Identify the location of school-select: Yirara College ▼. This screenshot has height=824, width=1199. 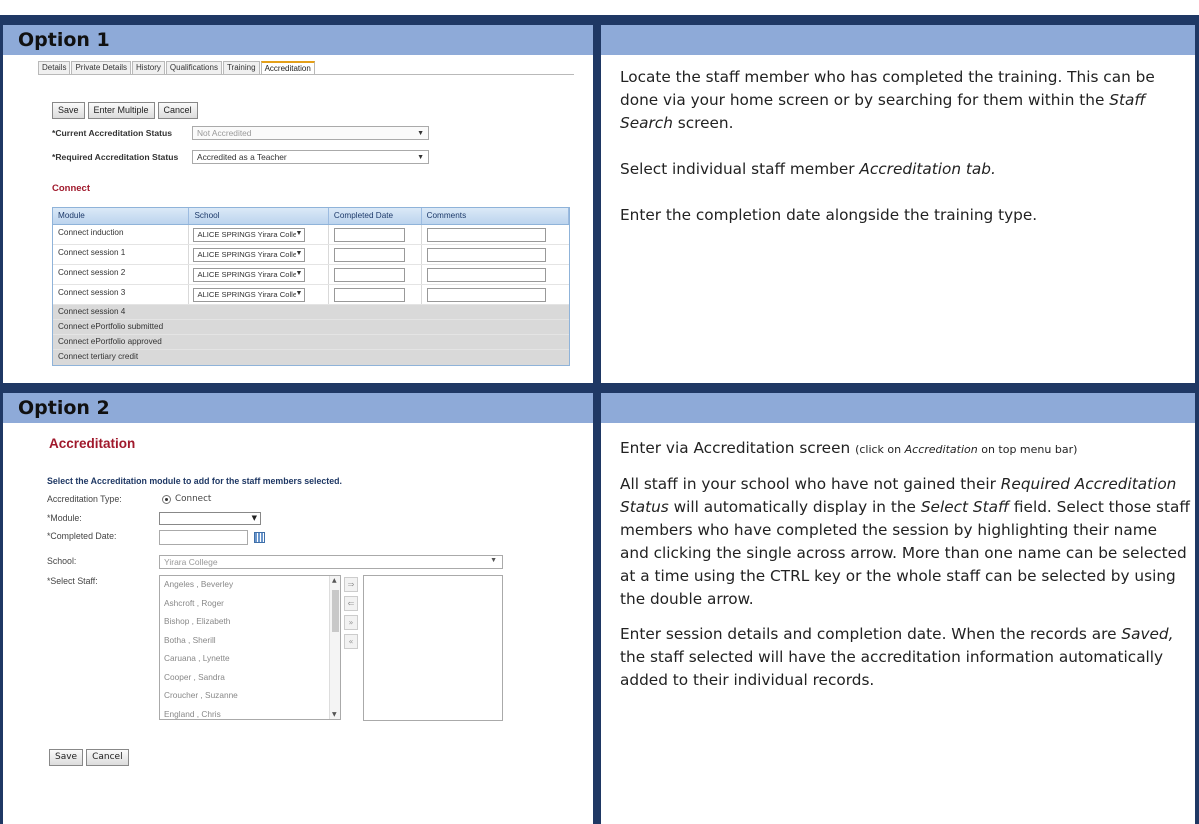
(331, 562).